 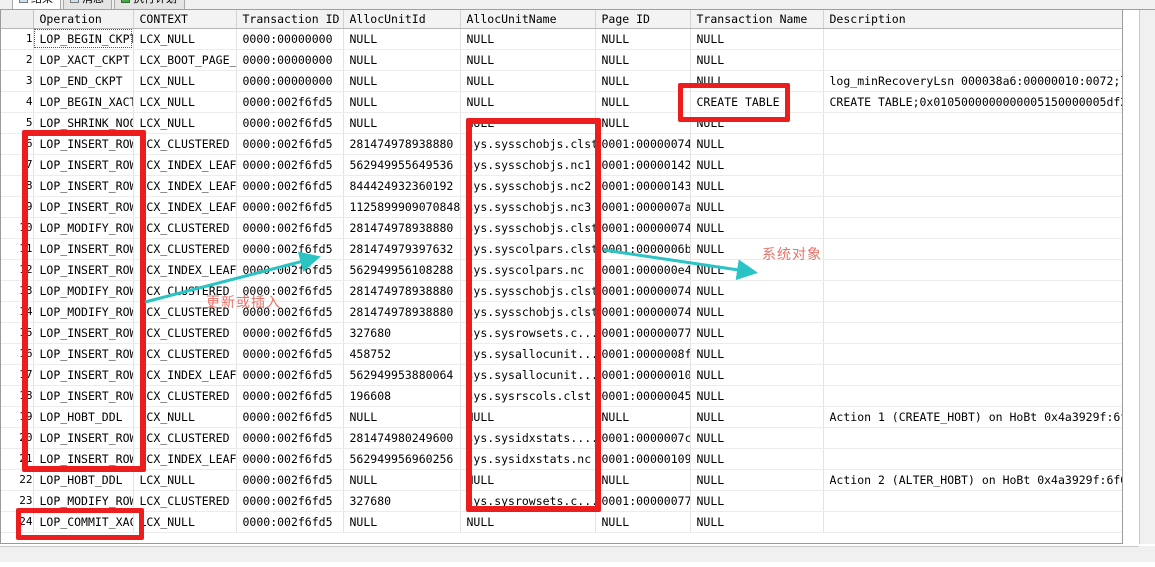 What do you see at coordinates (17, 354) in the screenshot?
I see `row-number: 16` at bounding box center [17, 354].